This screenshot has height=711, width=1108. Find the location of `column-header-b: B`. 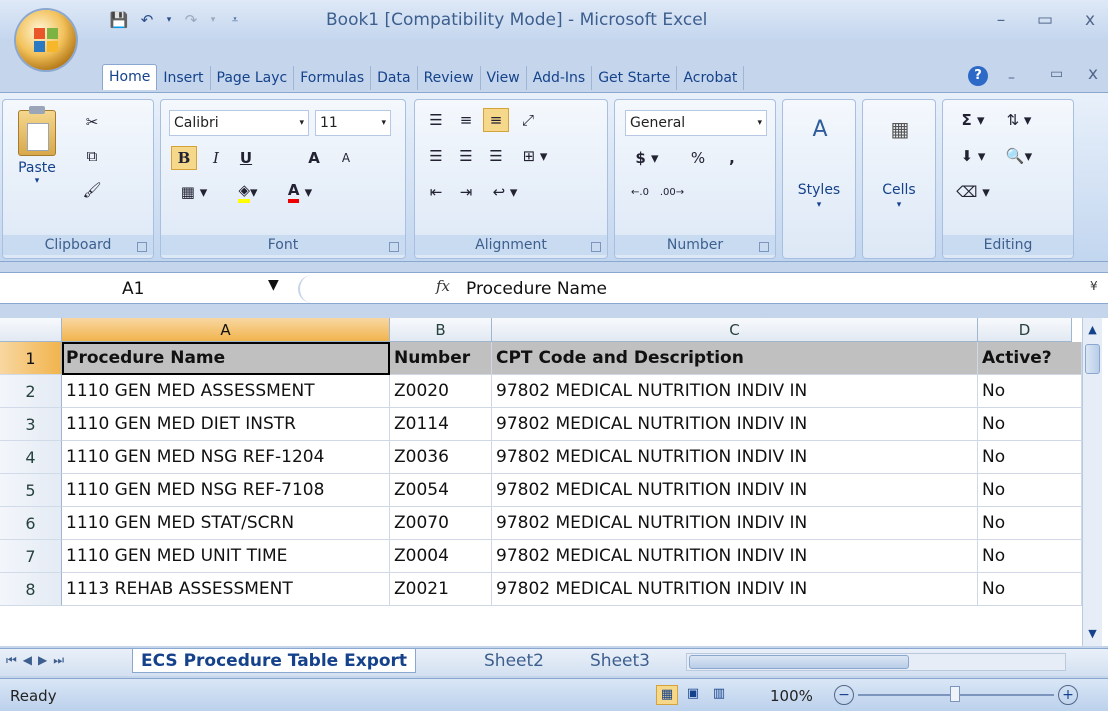

column-header-b: B is located at coordinates (441, 330).